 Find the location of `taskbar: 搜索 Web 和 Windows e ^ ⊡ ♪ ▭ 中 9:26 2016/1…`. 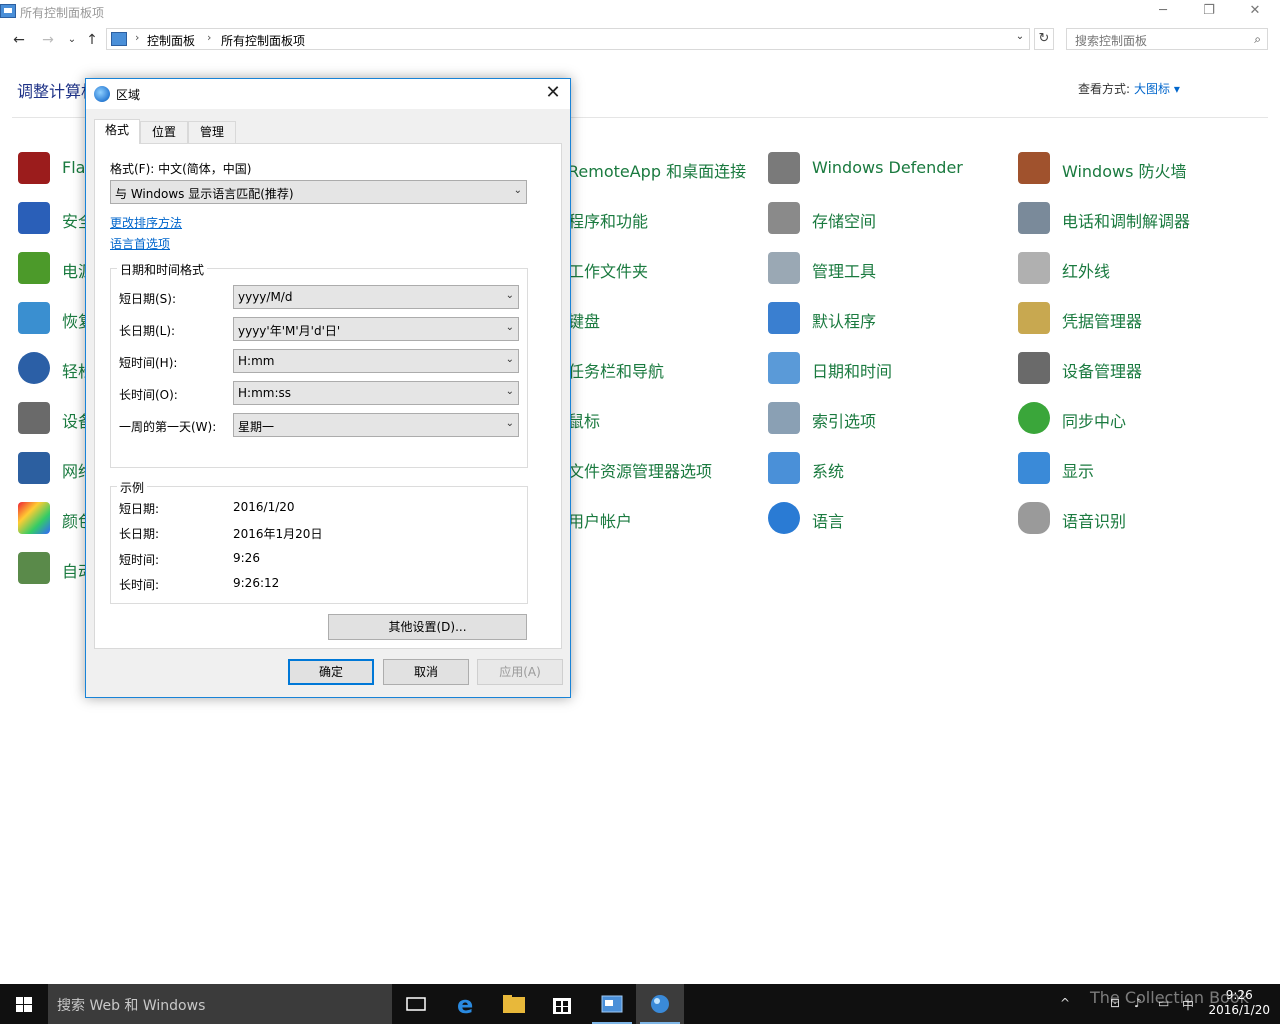

taskbar: 搜索 Web 和 Windows e ^ ⊡ ♪ ▭ 中 9:26 2016/1… is located at coordinates (640, 1004).